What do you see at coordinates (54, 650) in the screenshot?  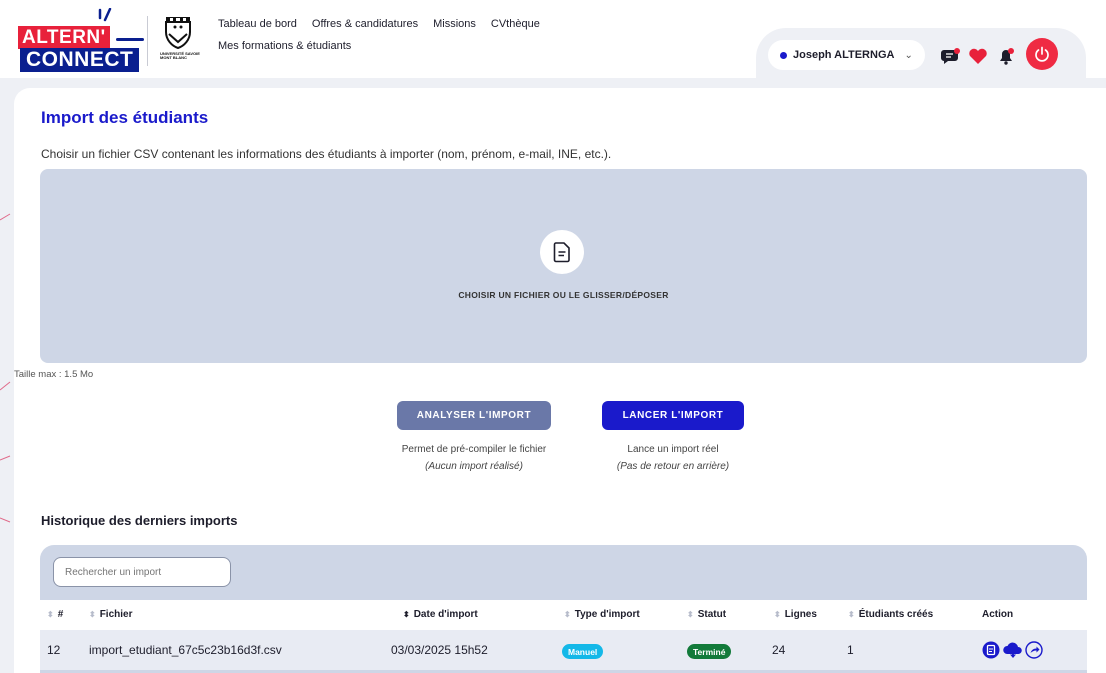 I see `cell-id: 12` at bounding box center [54, 650].